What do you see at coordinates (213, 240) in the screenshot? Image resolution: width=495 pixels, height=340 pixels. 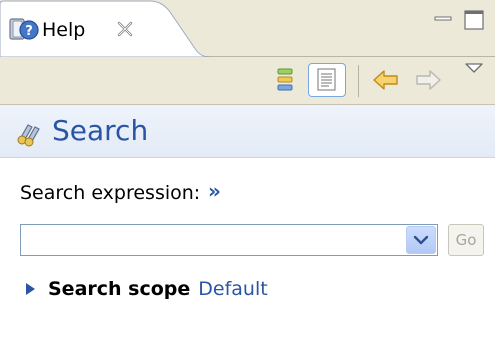 I see `search-input` at bounding box center [213, 240].